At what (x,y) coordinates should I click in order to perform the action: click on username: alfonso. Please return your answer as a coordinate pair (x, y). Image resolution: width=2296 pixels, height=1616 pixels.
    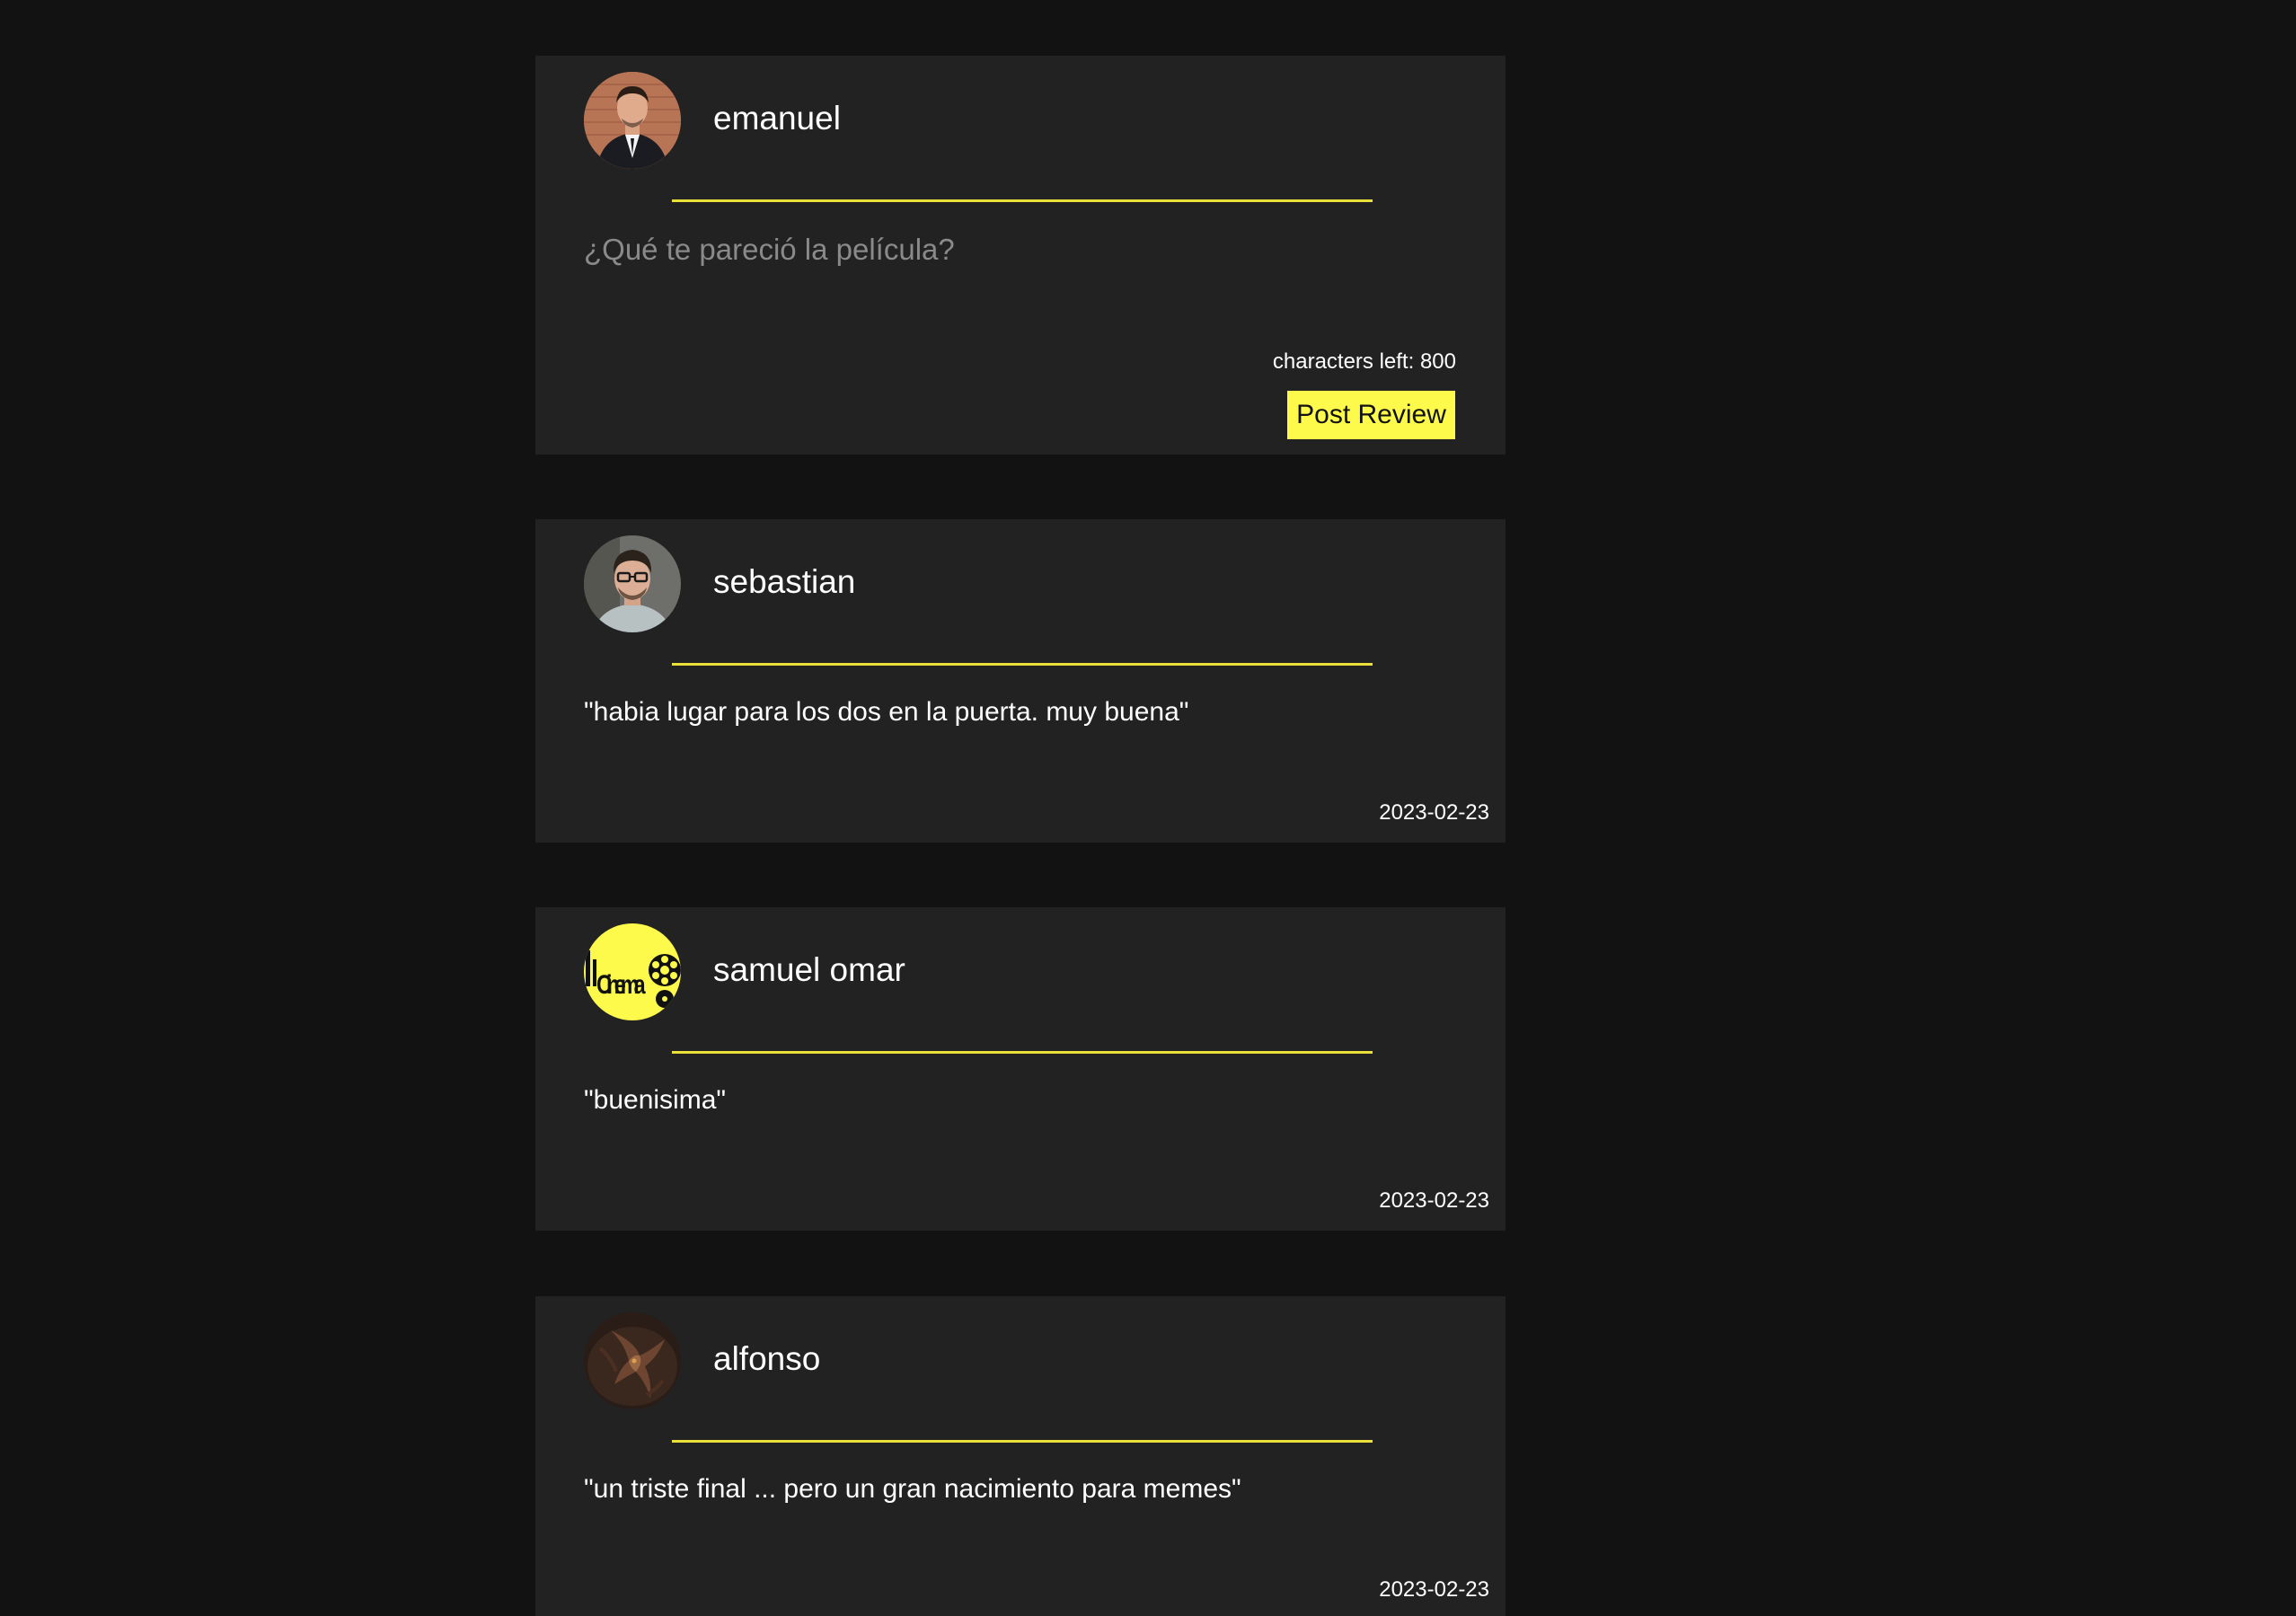
    Looking at the image, I should click on (767, 1358).